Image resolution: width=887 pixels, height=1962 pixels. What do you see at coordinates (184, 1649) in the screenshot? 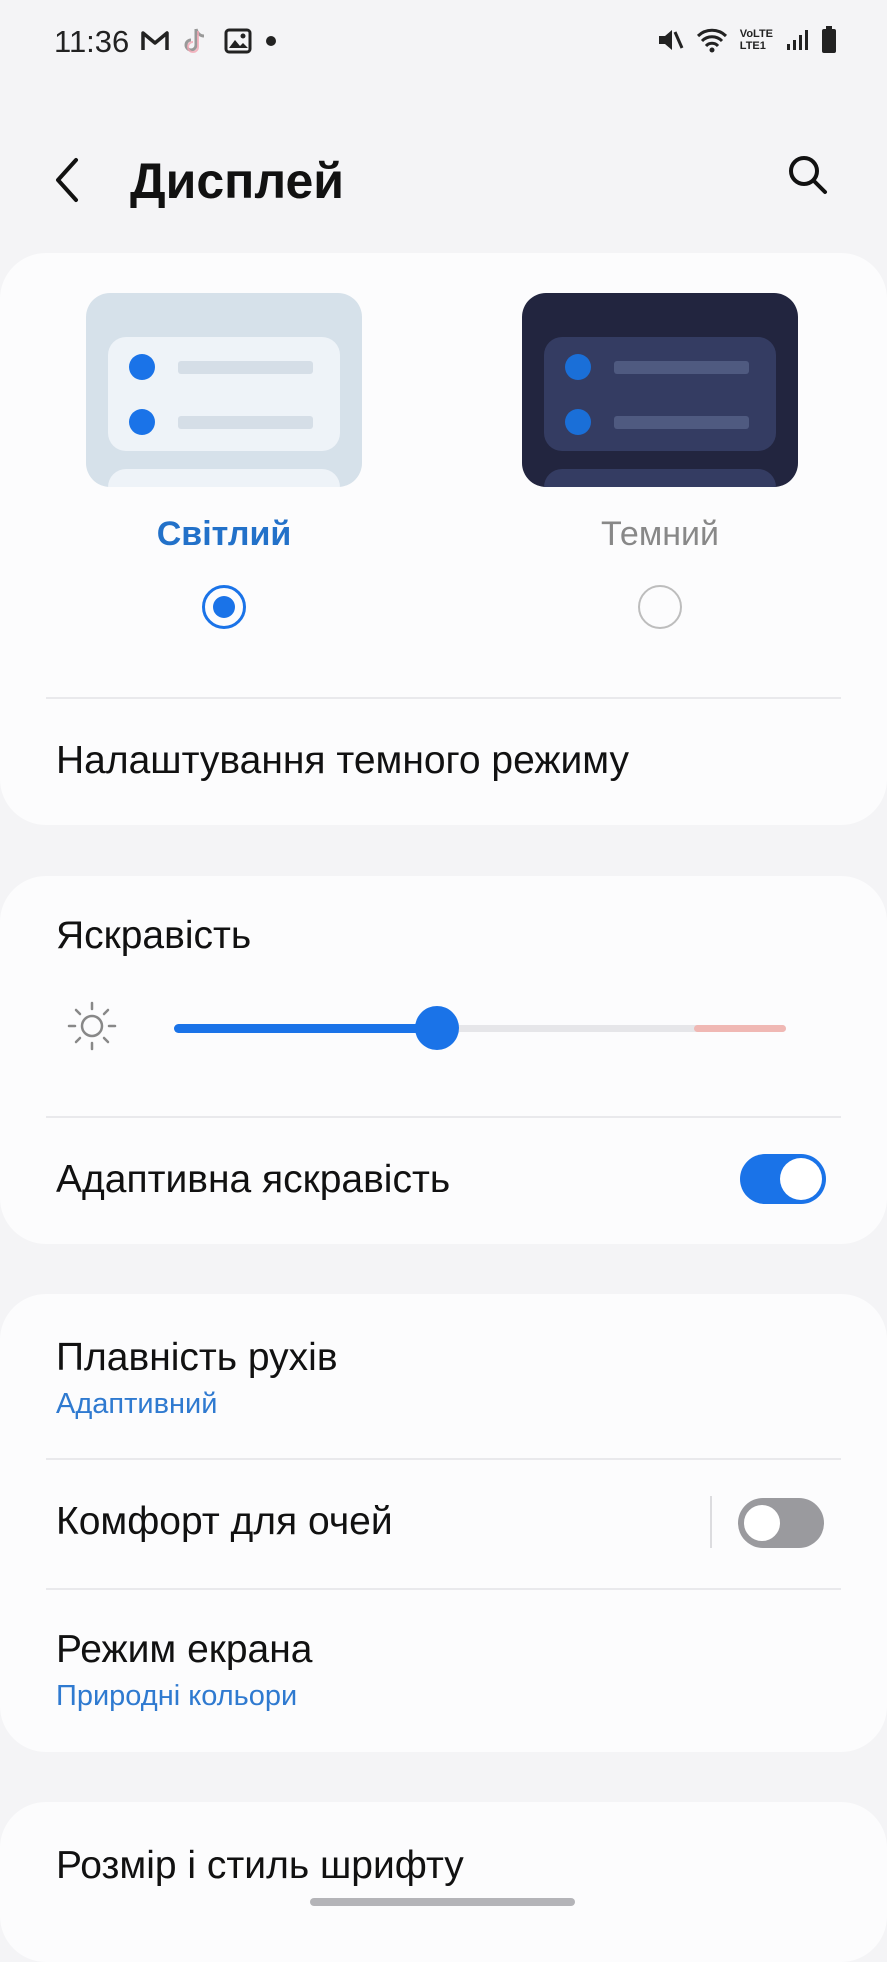
I see `screen-mode-title: Режим екрана` at bounding box center [184, 1649].